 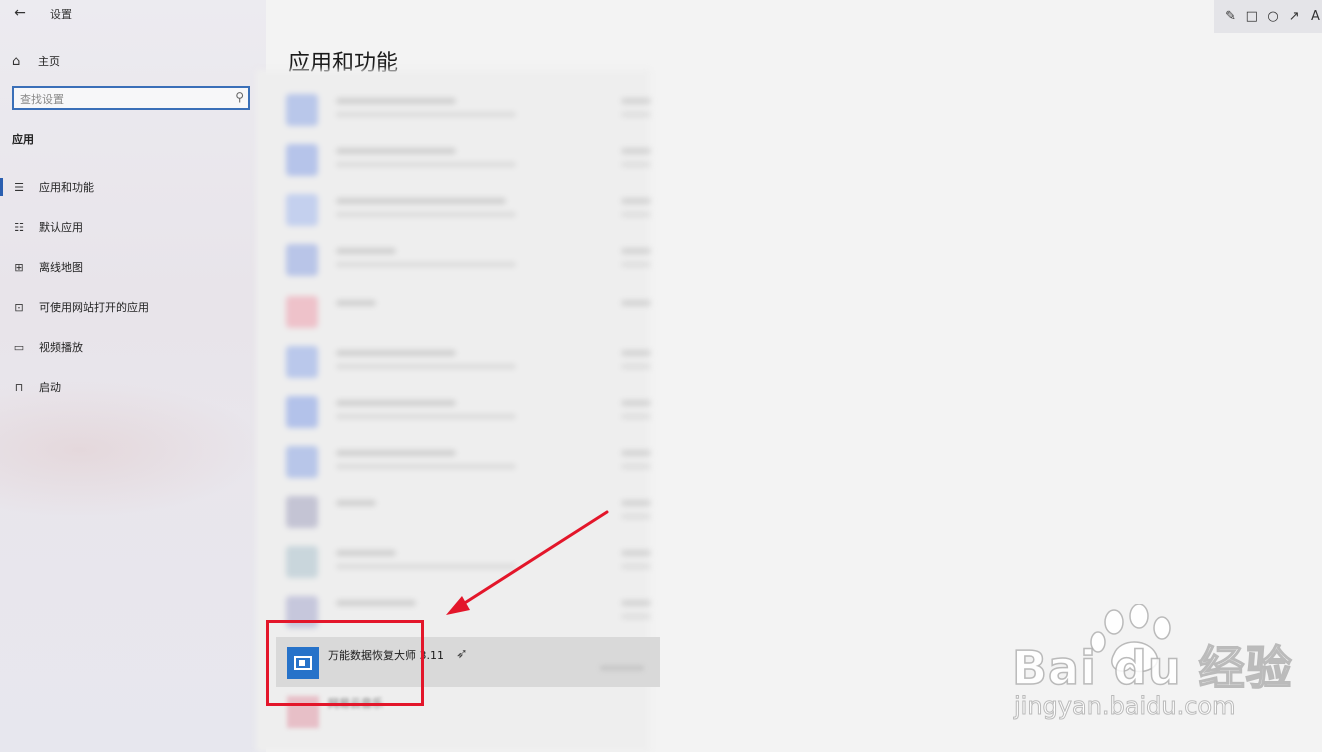 I want to click on back-button: ←, so click(x=20, y=13).